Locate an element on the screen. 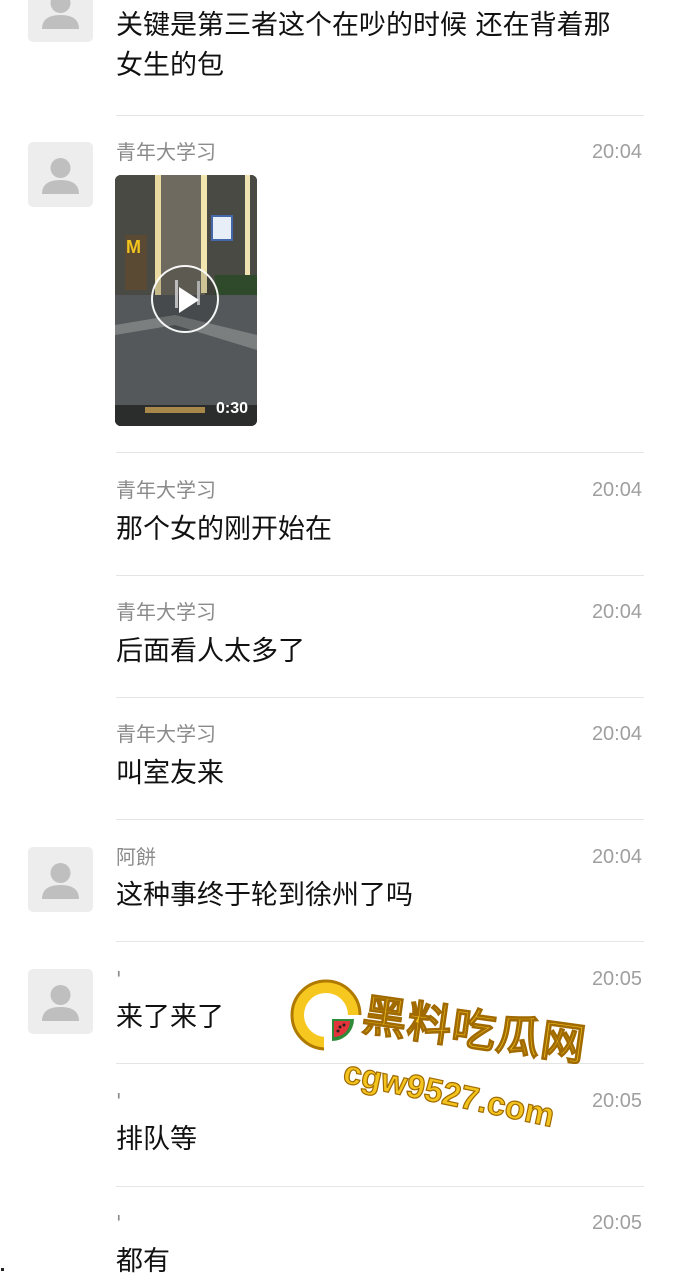  message-text: 叫室友来 is located at coordinates (170, 773).